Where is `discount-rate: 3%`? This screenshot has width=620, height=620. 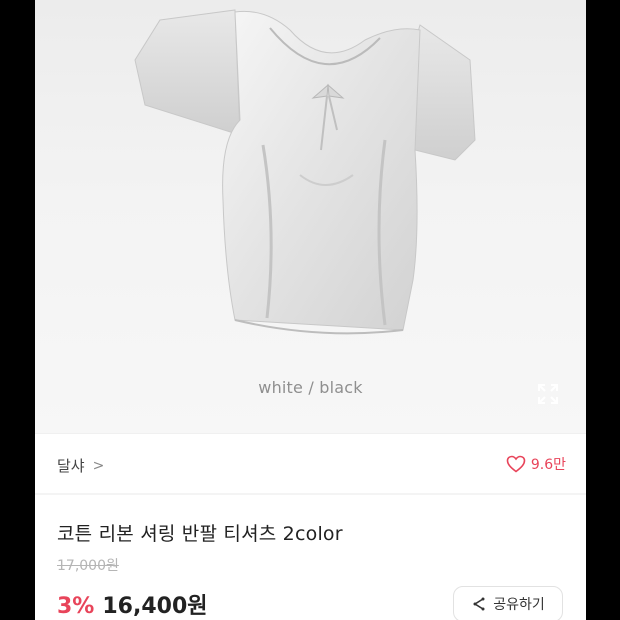 discount-rate: 3% is located at coordinates (76, 606).